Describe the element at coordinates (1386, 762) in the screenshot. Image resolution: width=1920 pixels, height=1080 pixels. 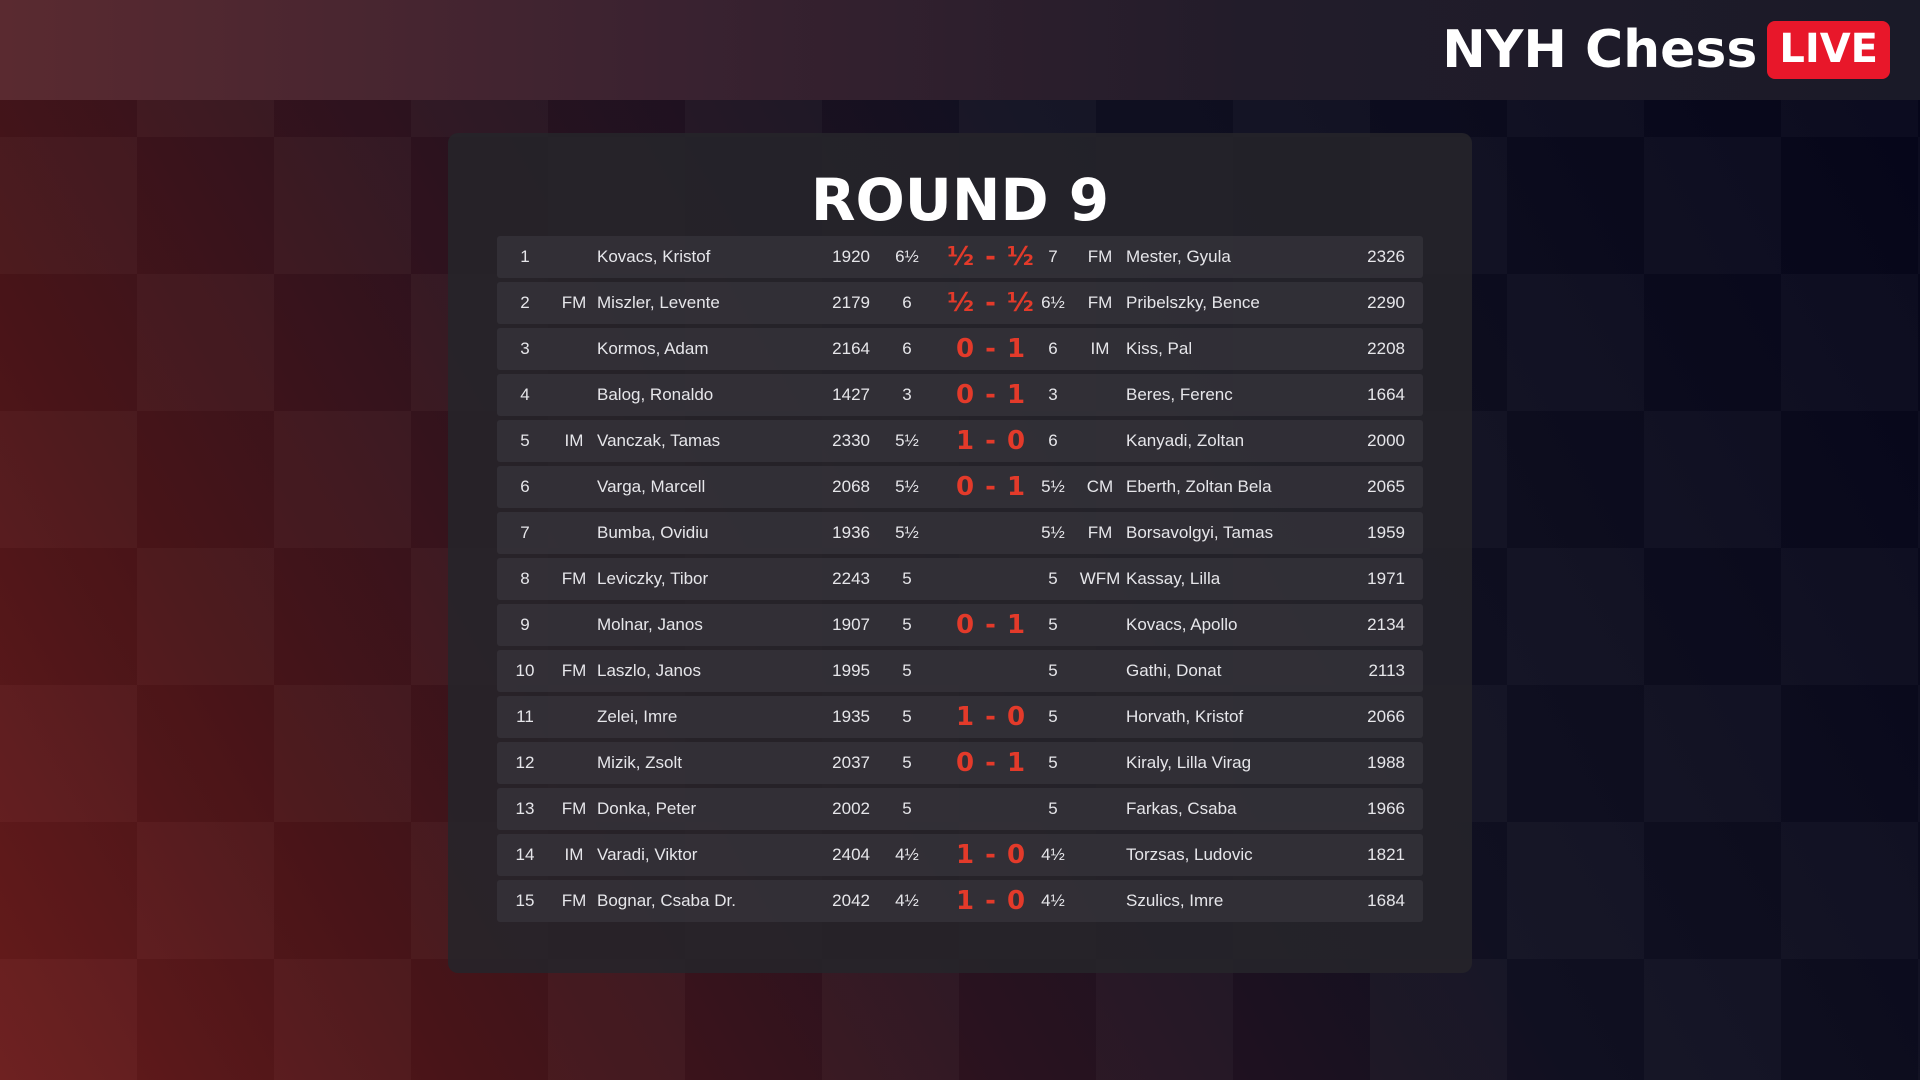
I see `black-rating: 1988` at that location.